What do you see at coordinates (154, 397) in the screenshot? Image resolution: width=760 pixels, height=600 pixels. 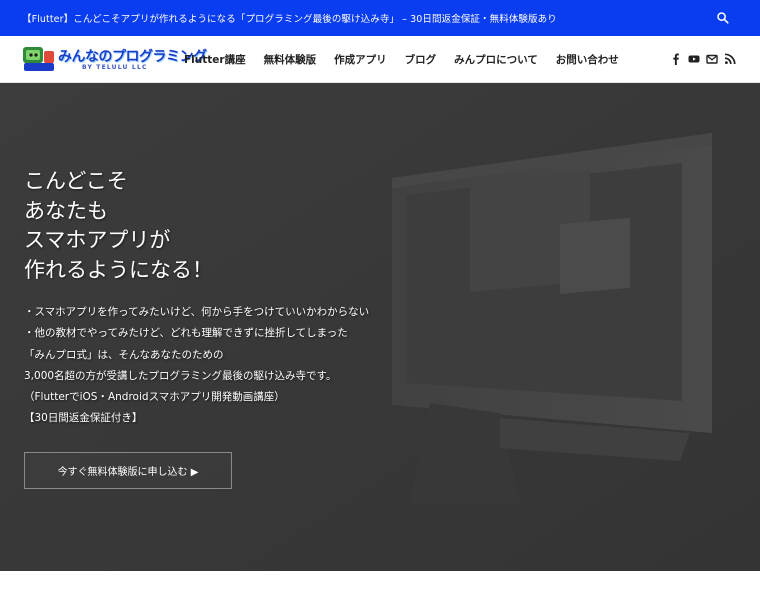 I see `hero-description-line: （FlutterでiOS・Androidスマホアプリ開発動画講座）` at bounding box center [154, 397].